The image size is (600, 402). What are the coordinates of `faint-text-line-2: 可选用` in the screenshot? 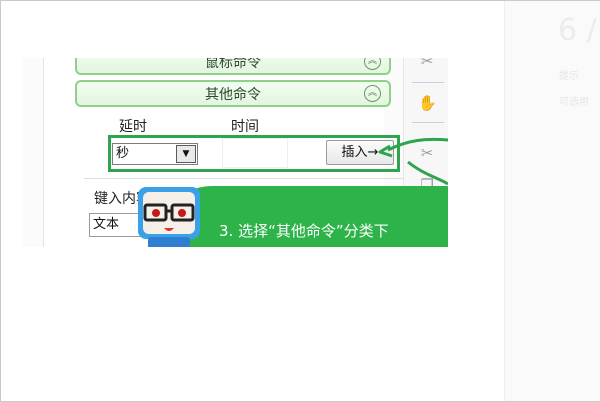 It's located at (574, 102).